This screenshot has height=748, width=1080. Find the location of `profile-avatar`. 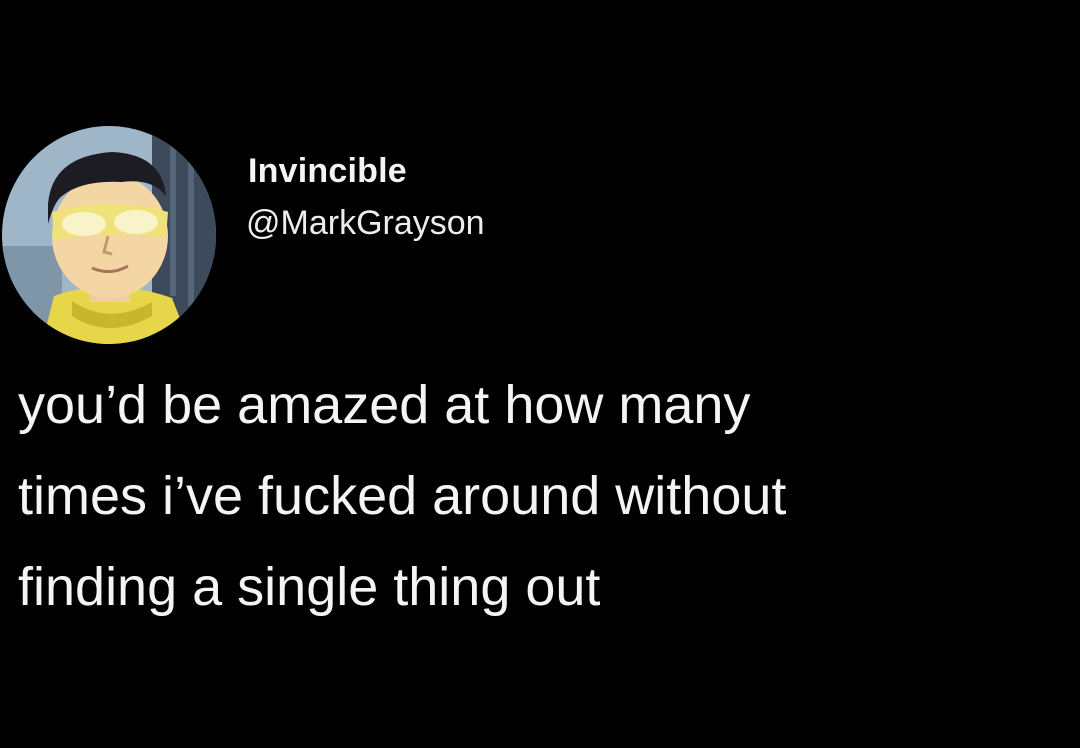

profile-avatar is located at coordinates (109, 235).